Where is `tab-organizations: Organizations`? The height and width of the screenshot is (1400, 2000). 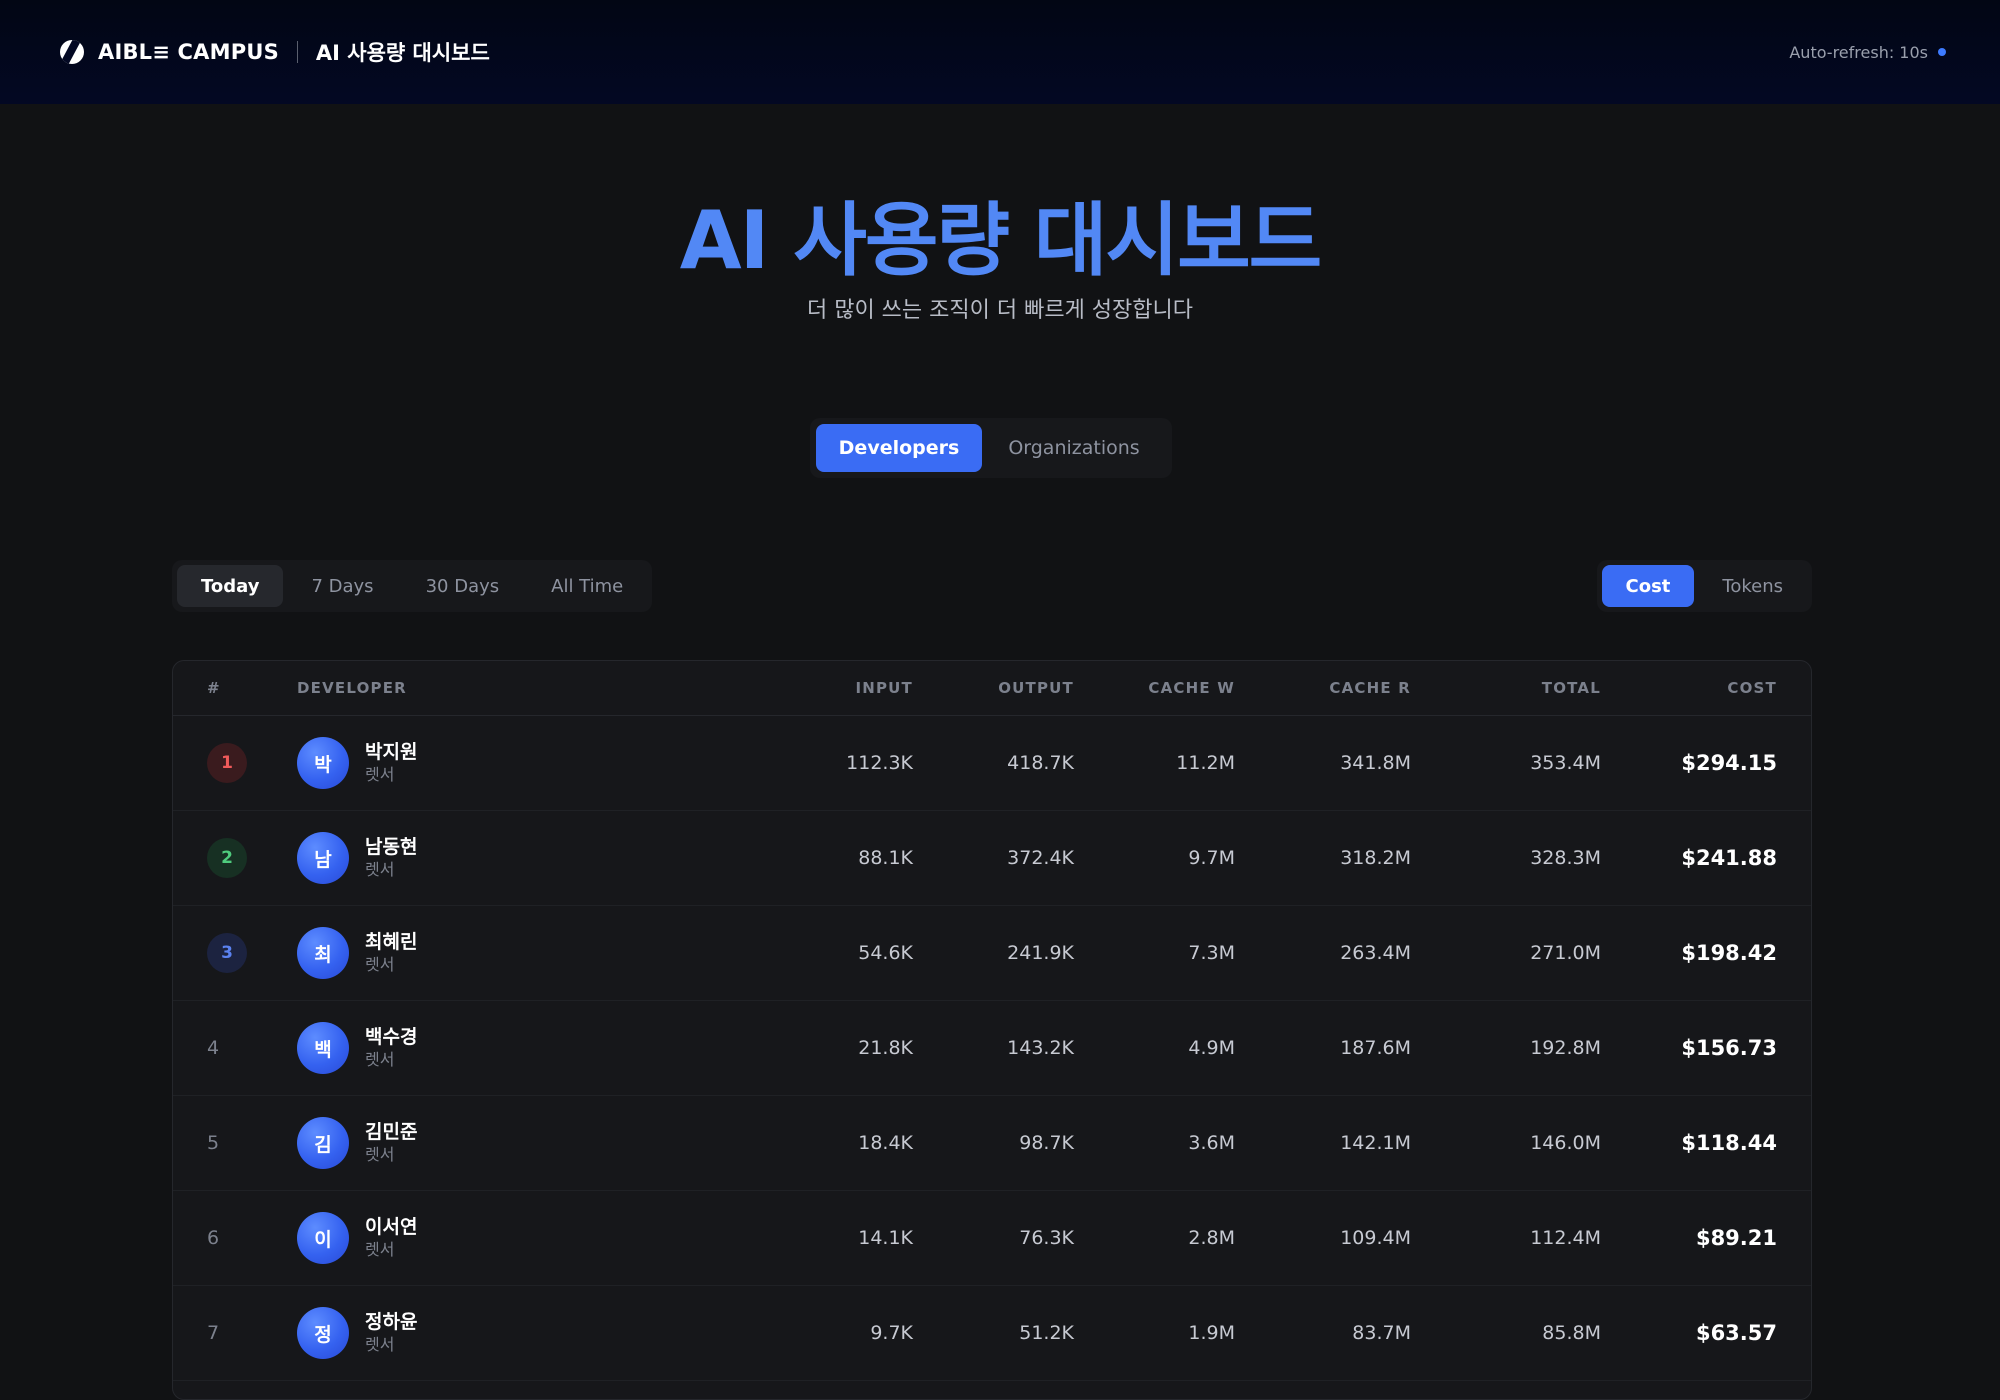 tab-organizations: Organizations is located at coordinates (1074, 448).